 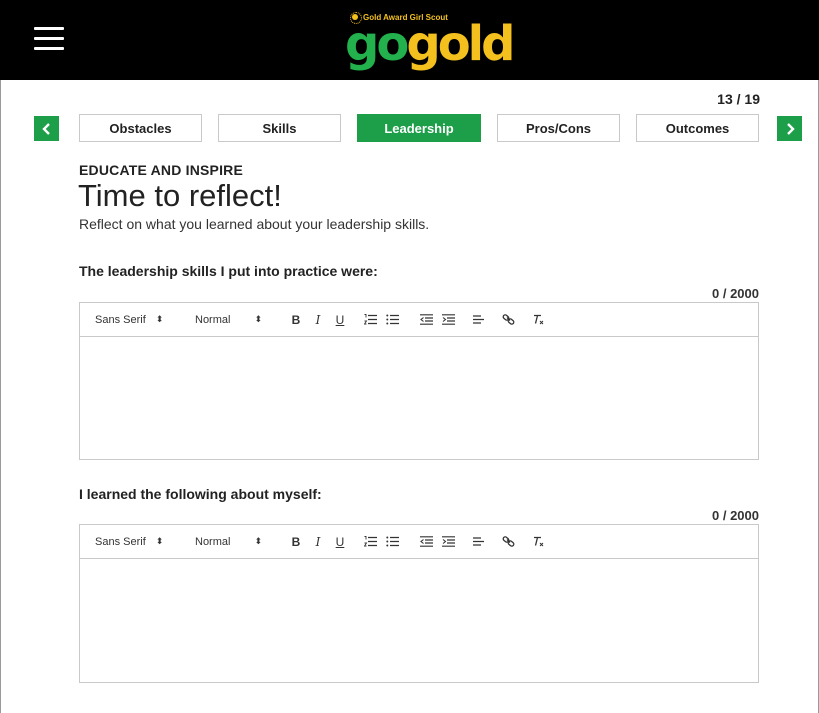 I want to click on page-title: Time to reflect!, so click(x=180, y=195).